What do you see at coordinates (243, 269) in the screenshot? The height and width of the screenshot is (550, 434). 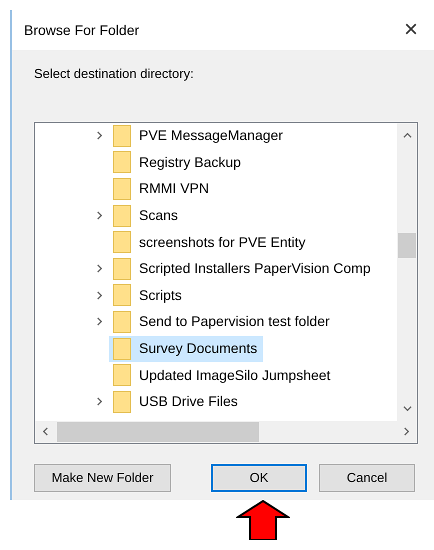 I see `tree-item: Scripted Installers PaperVision Comp` at bounding box center [243, 269].